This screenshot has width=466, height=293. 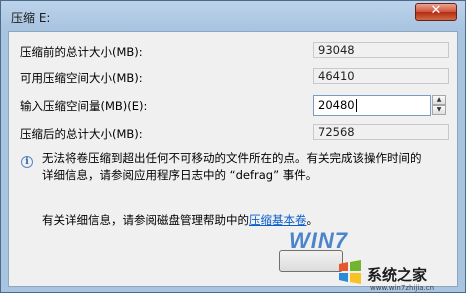 I want to click on windows-logo-icon, so click(x=350, y=272).